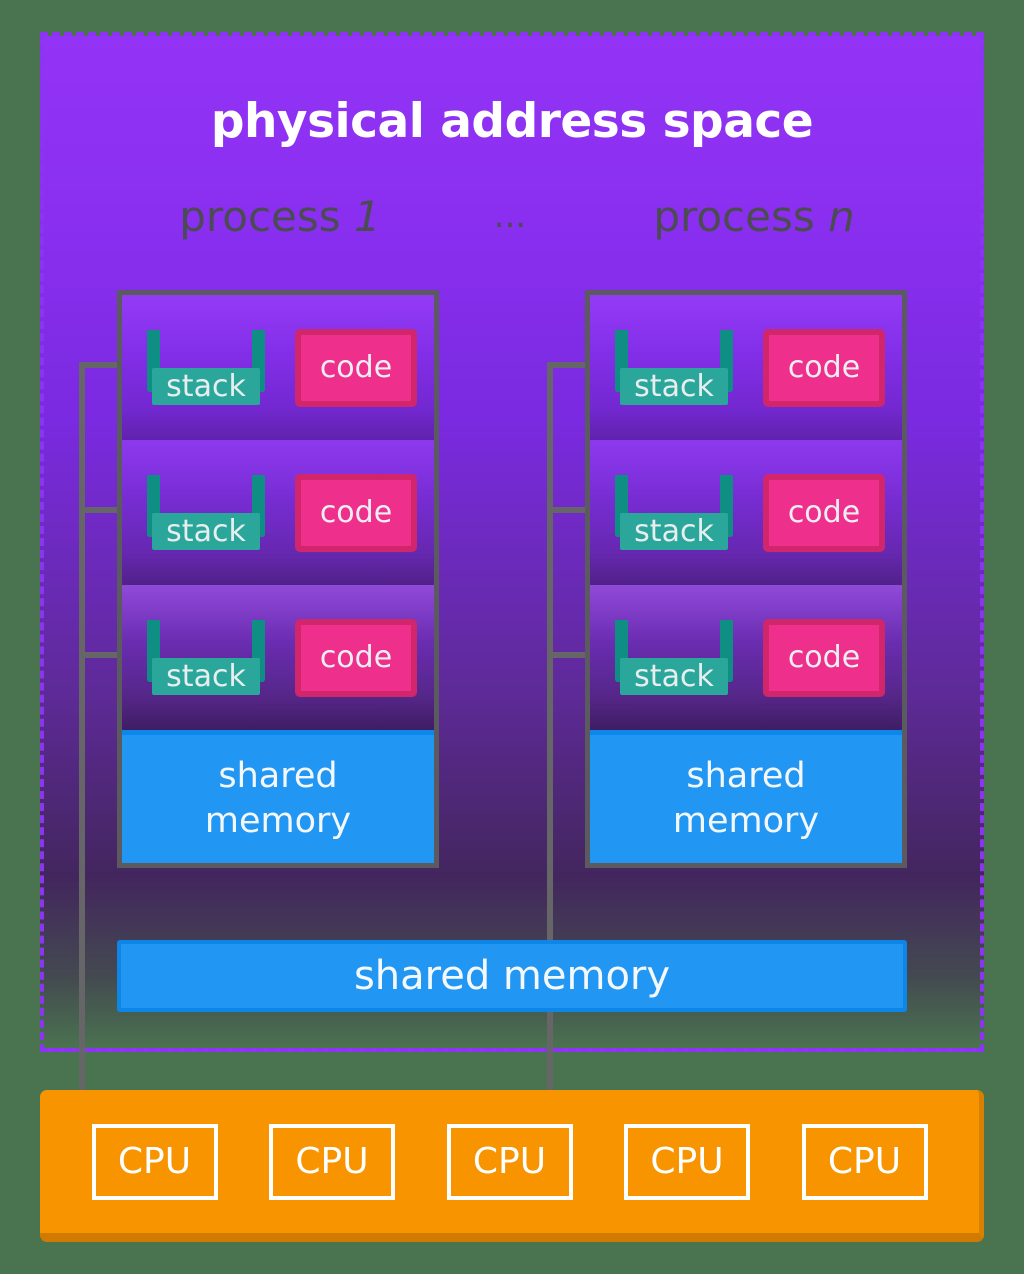 The image size is (1024, 1274). I want to click on page-title: physical address space, so click(512, 121).